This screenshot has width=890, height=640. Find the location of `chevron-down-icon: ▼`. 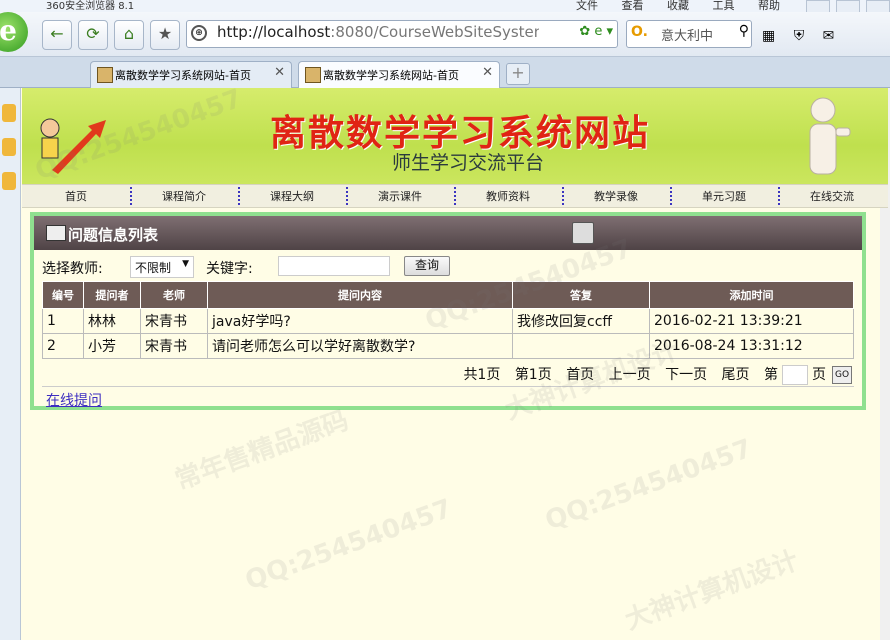

chevron-down-icon: ▼ is located at coordinates (185, 264).